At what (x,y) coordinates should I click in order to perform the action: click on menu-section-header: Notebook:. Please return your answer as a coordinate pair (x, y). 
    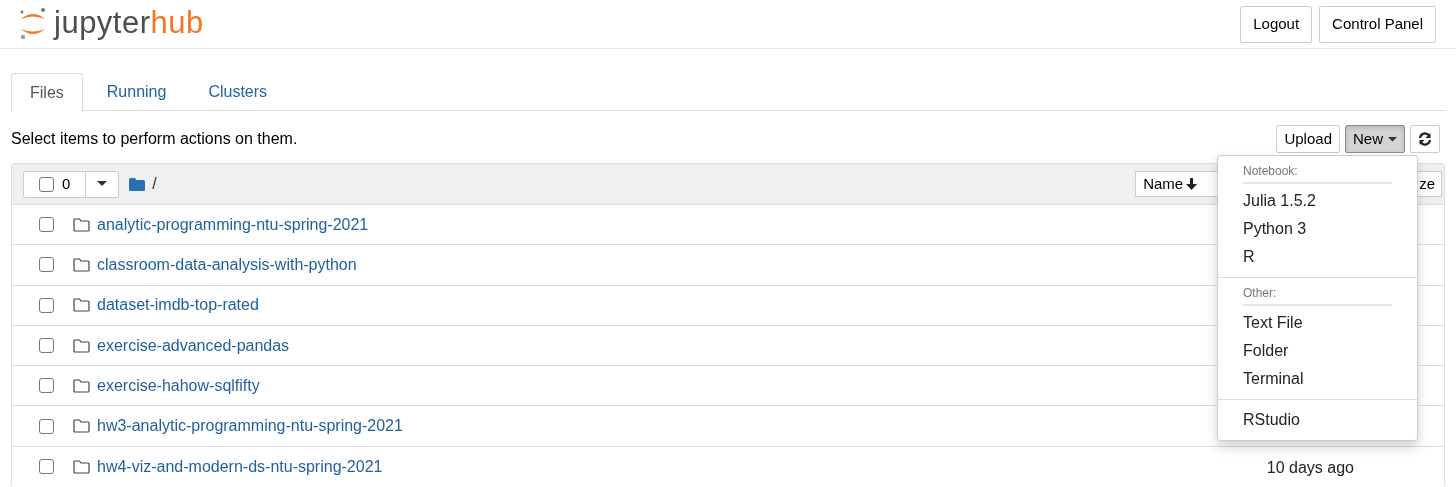
    Looking at the image, I should click on (1317, 173).